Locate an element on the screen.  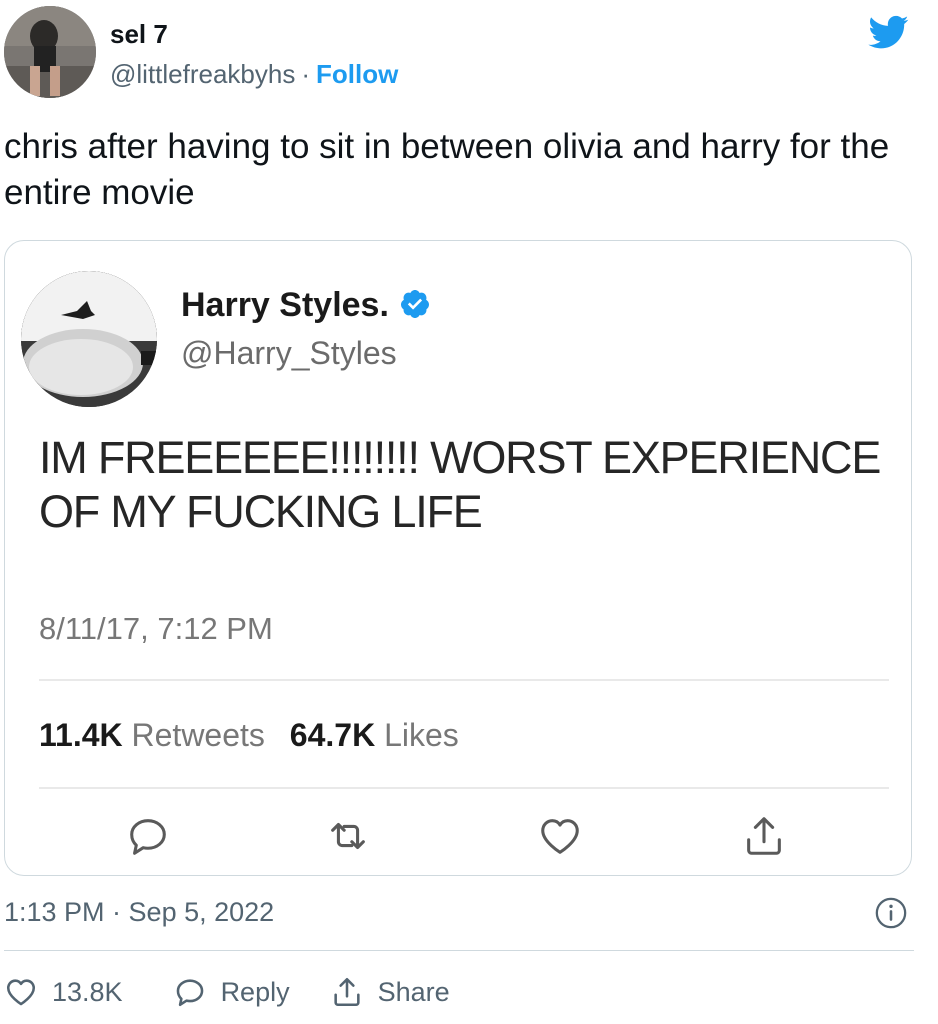
tweet-action-bar: 13.8K Reply Share is located at coordinates (227, 992).